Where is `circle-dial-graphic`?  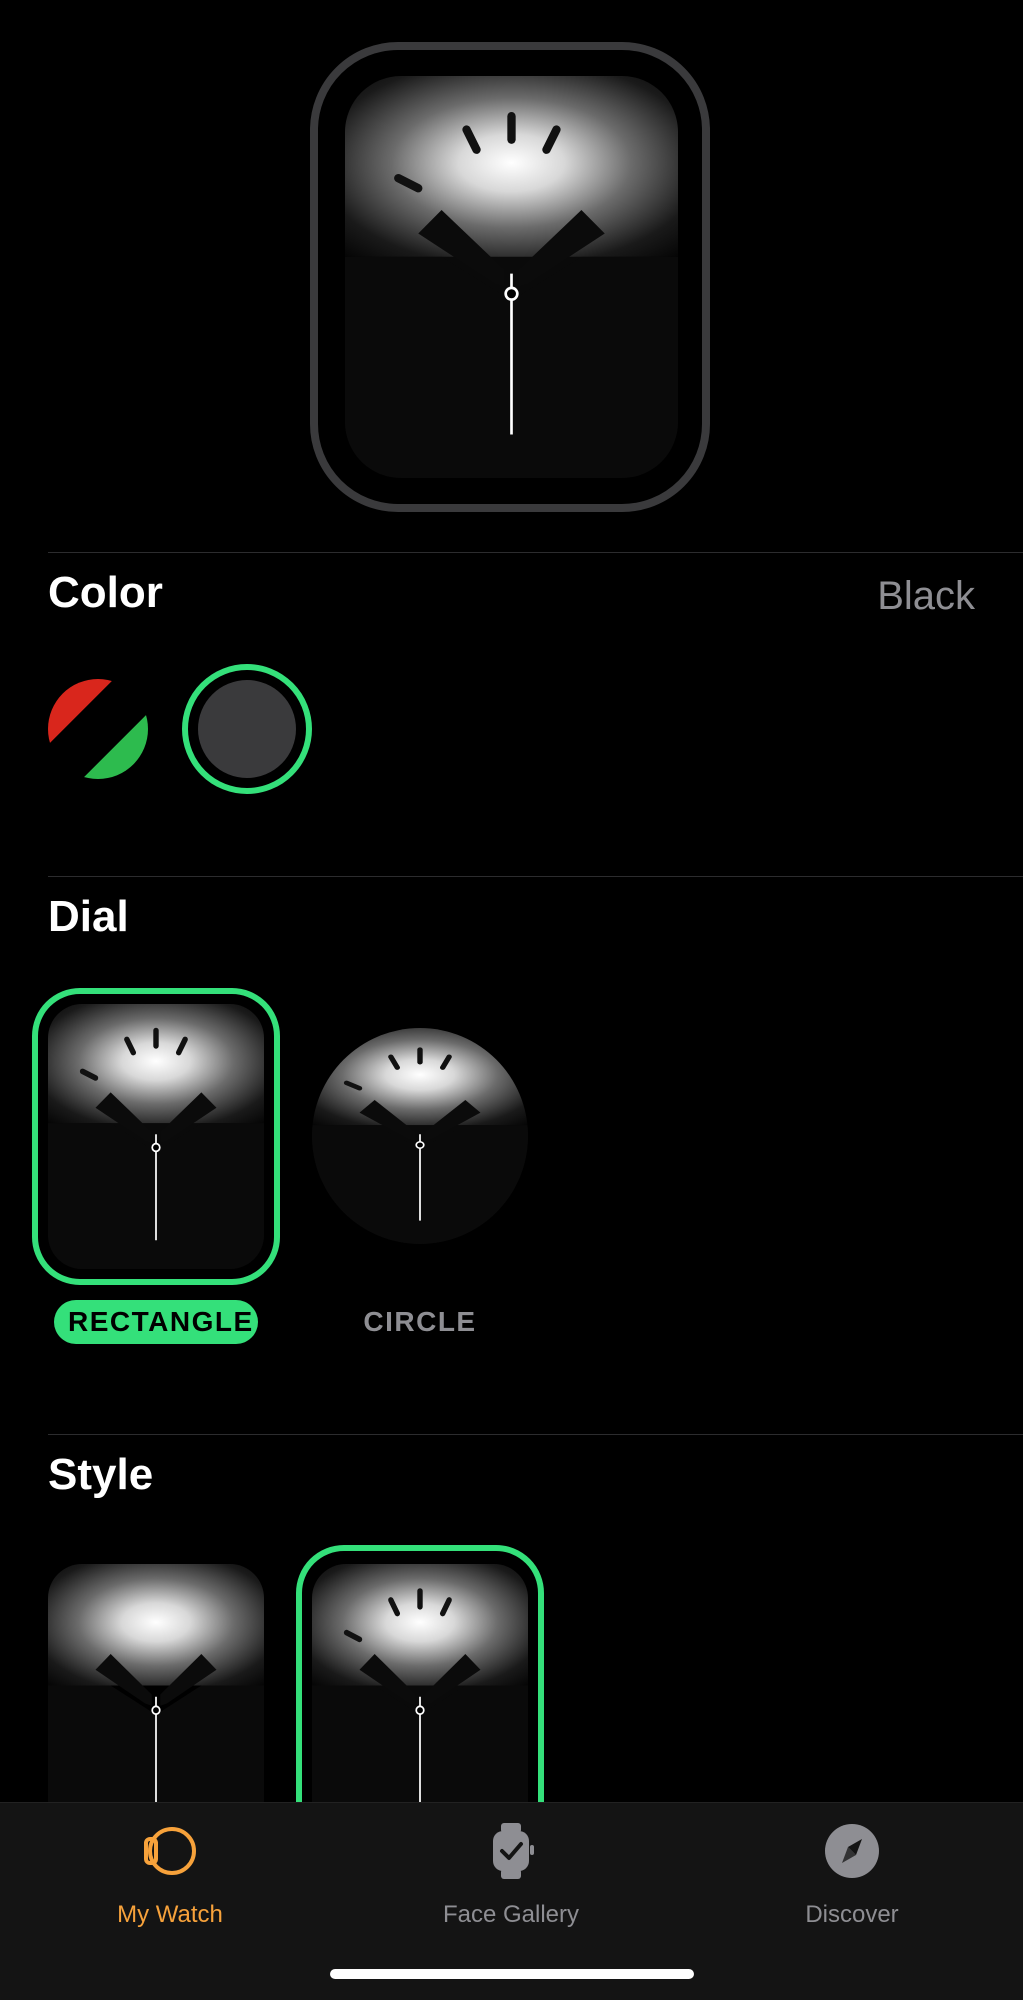 circle-dial-graphic is located at coordinates (420, 1136).